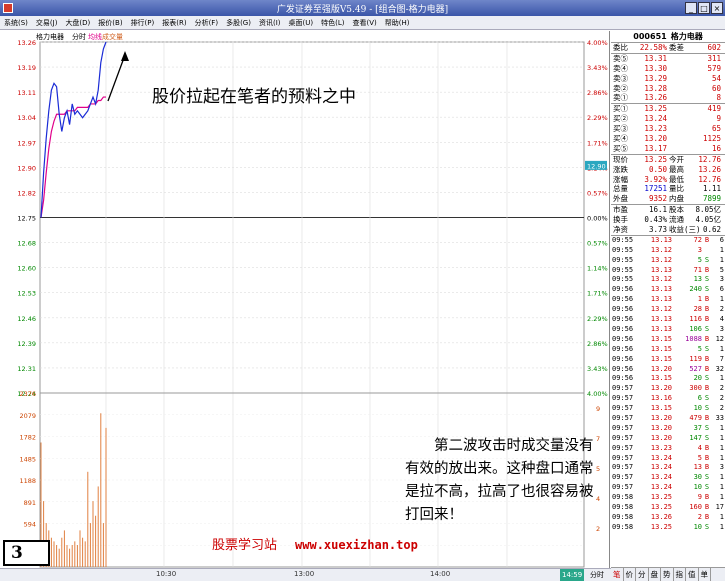  I want to click on tick-row: 09:57 13.16 6 S 2, so click(668, 399).